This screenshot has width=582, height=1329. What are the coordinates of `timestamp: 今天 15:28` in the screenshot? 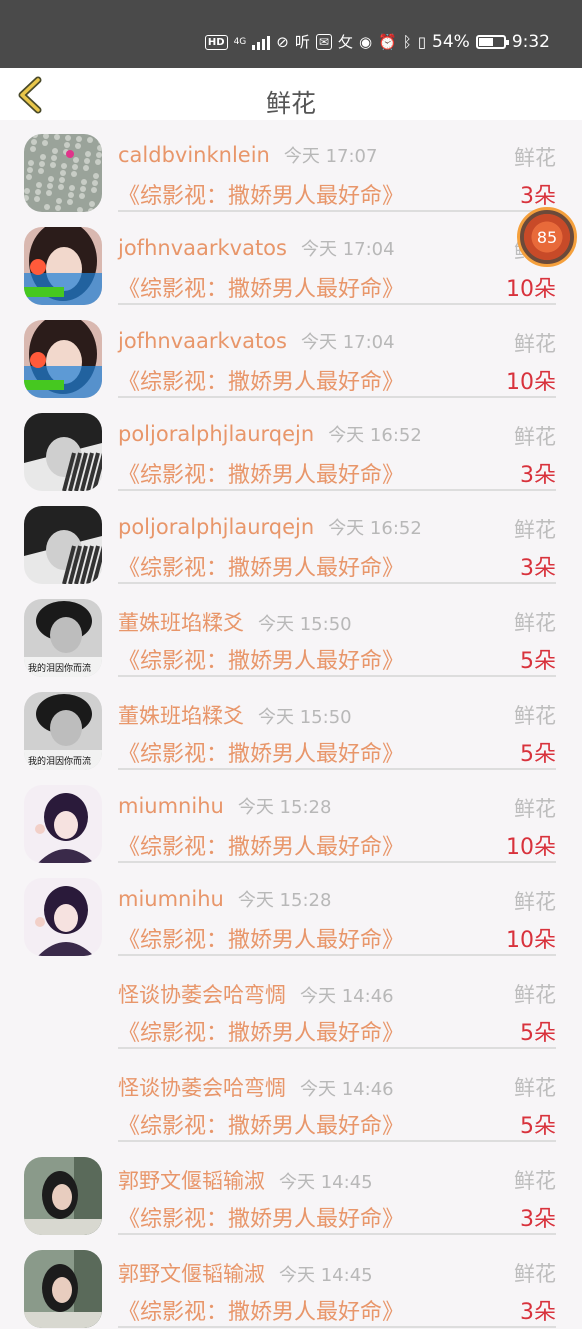 It's located at (284, 900).